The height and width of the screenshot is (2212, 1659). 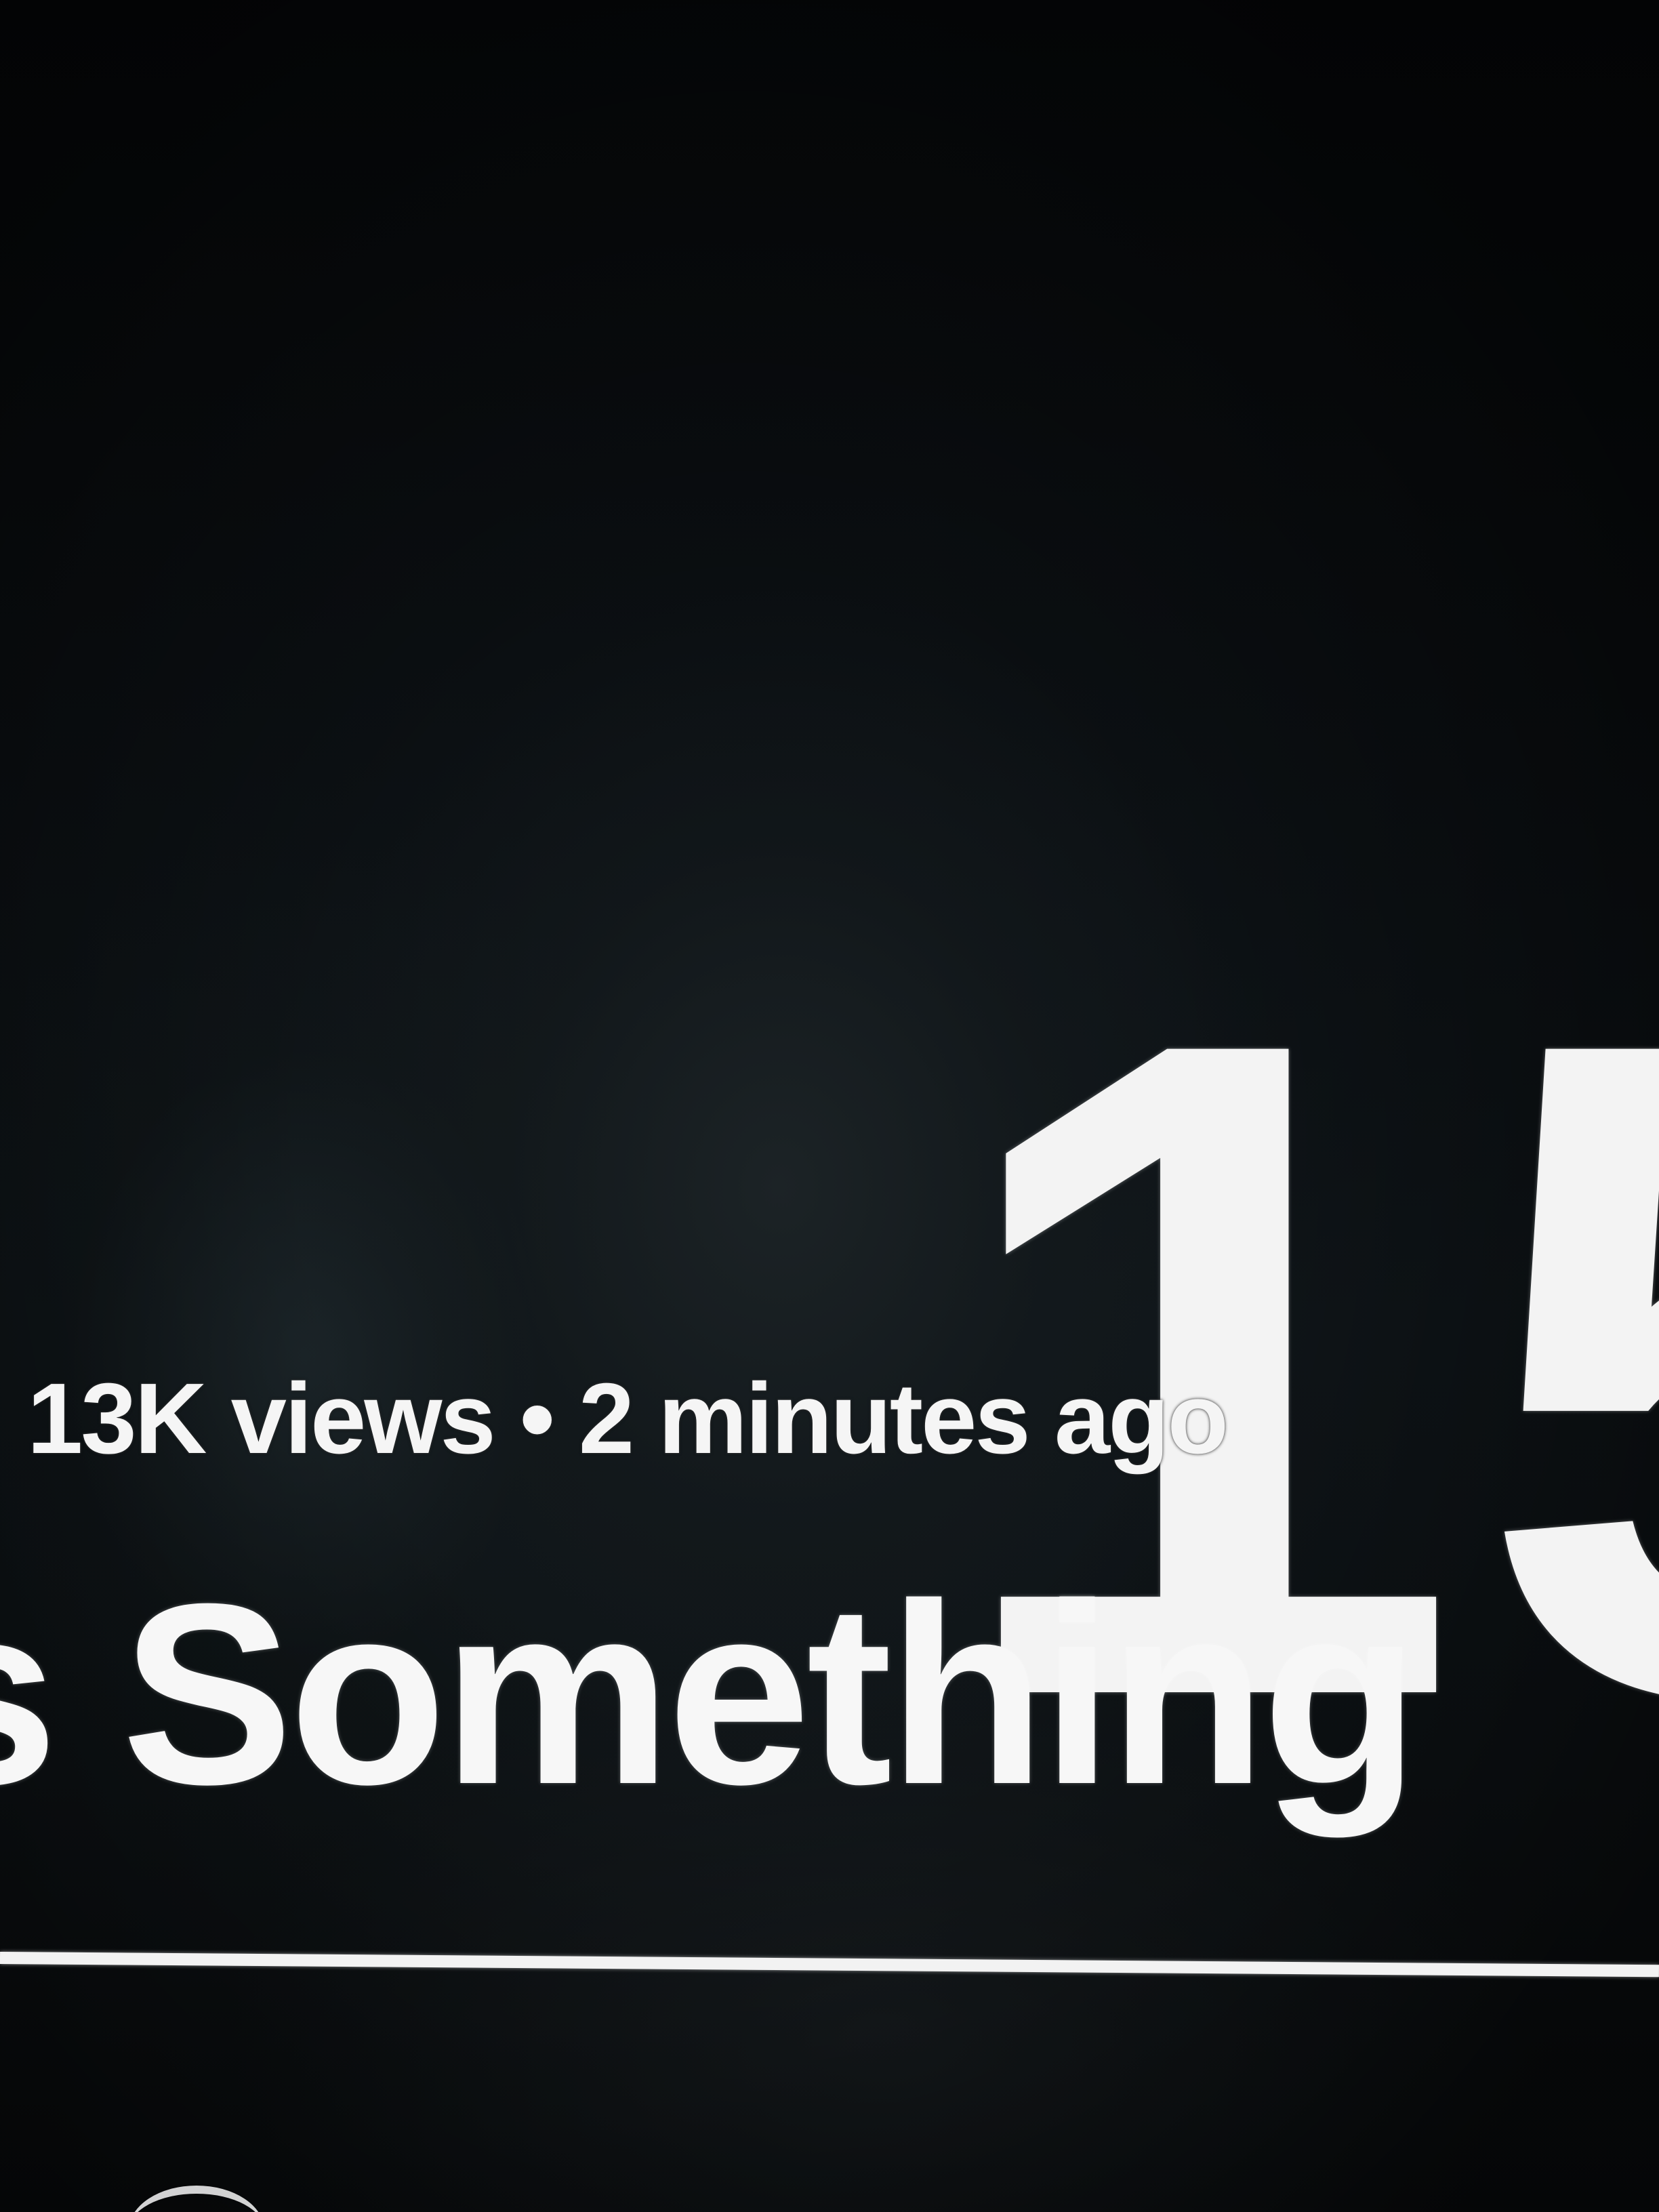 I want to click on video-meta: 13K views • 2 minutes ago, so click(x=628, y=1419).